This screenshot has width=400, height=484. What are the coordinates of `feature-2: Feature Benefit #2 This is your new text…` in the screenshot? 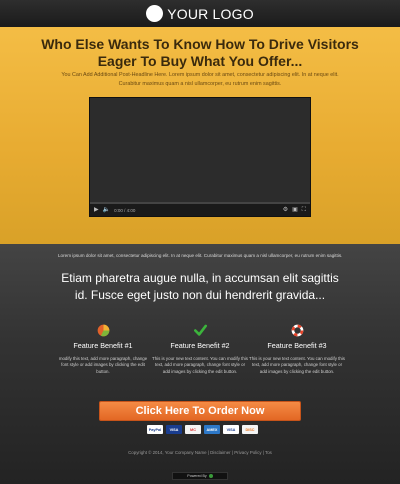 It's located at (200, 349).